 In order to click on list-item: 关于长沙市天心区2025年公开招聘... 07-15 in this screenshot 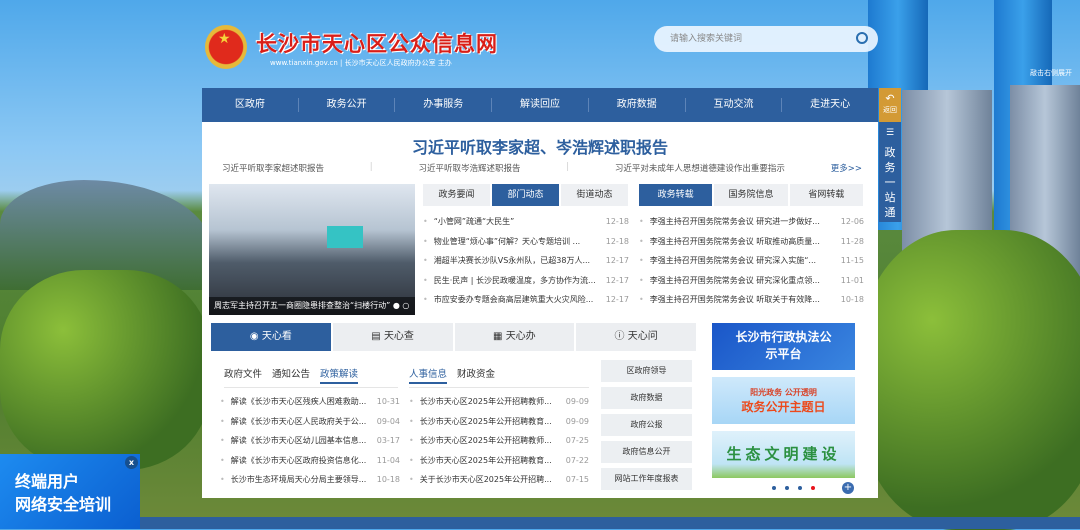, I will do `click(499, 480)`.